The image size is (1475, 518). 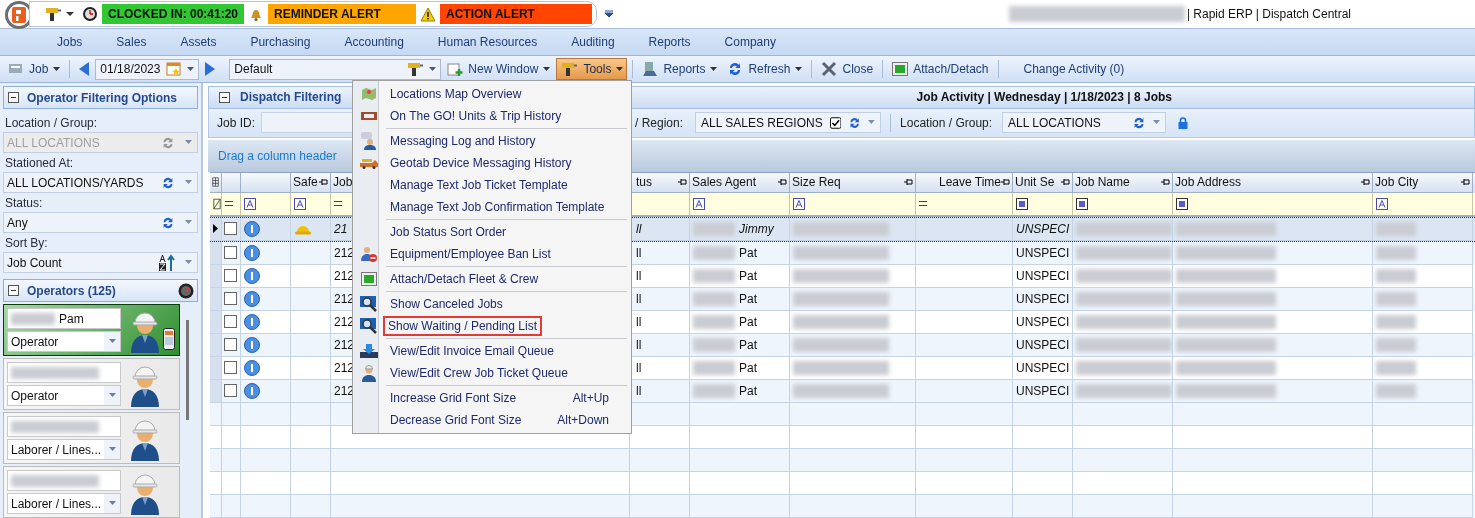 I want to click on menu-item: Attach/Detach Fleet & Crew, so click(x=492, y=279).